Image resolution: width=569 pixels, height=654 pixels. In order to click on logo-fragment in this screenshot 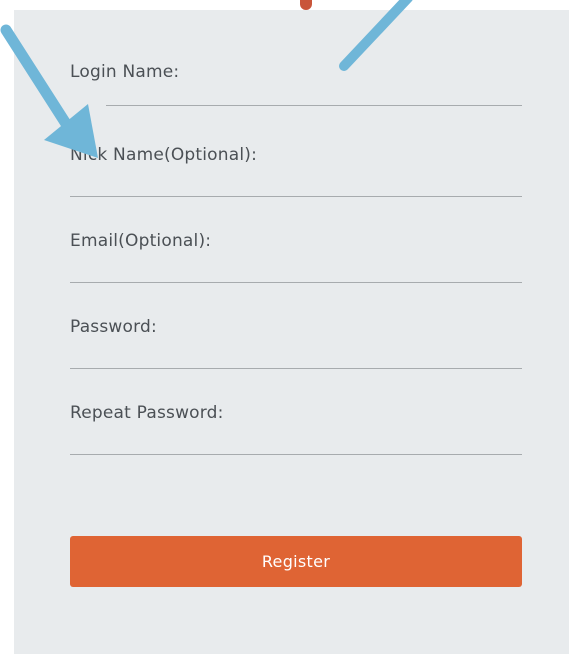, I will do `click(306, 5)`.